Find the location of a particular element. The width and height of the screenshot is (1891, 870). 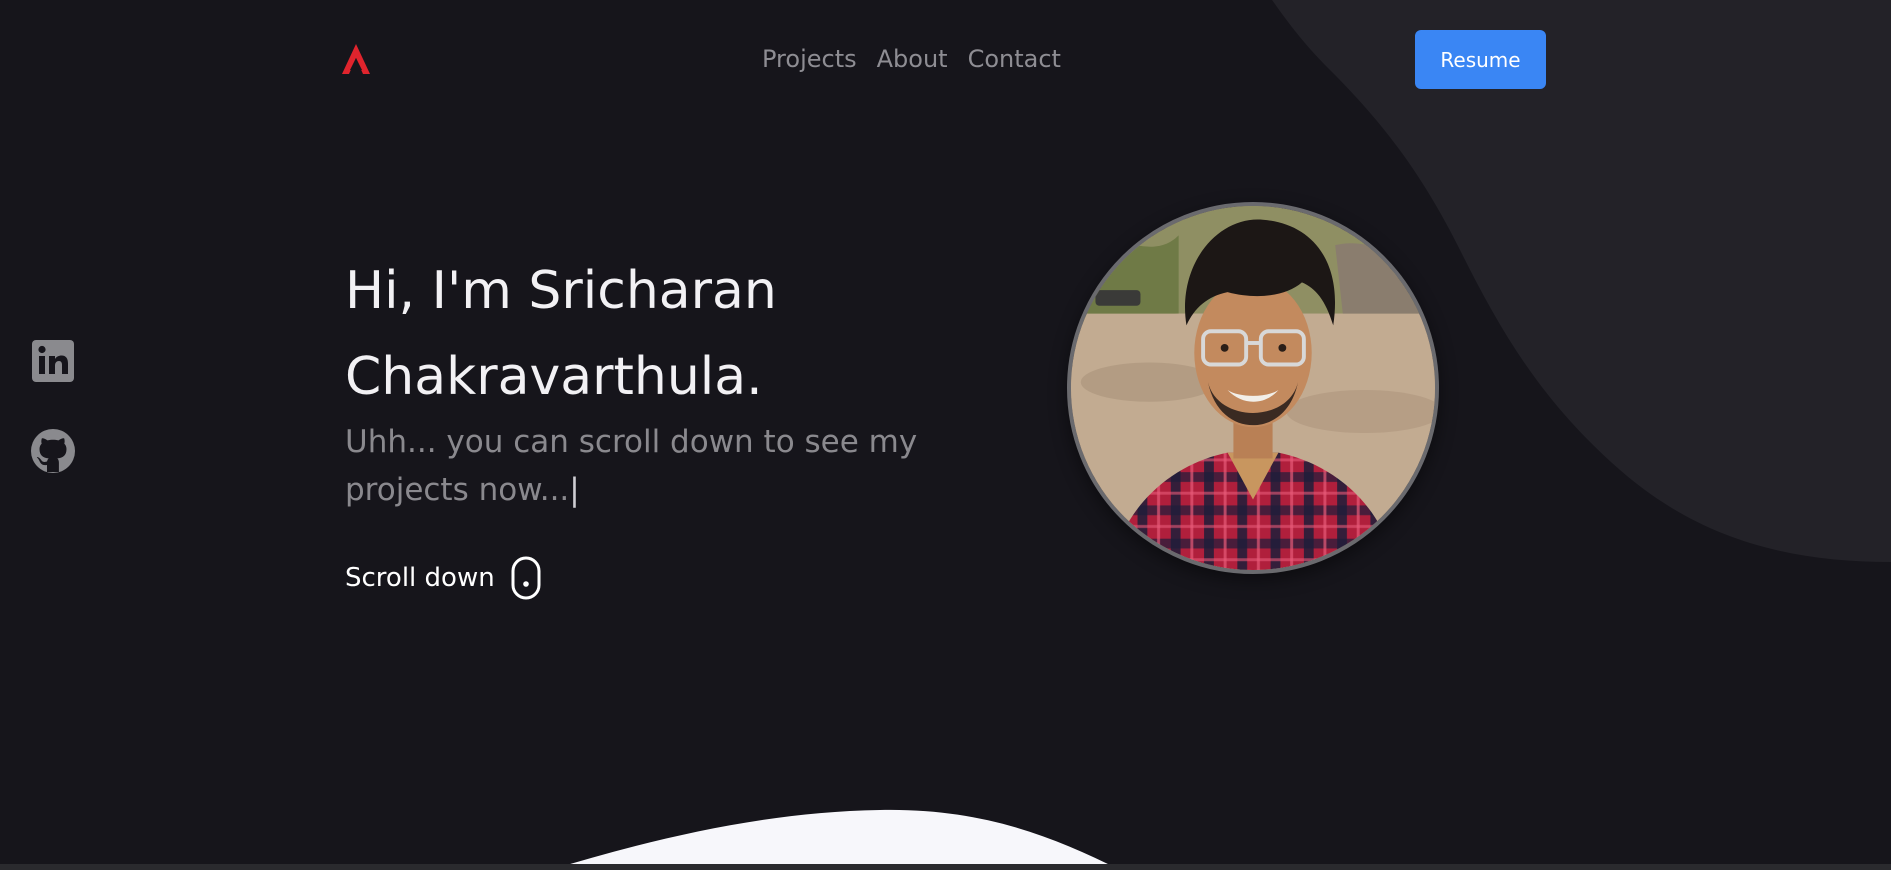

profile-photo-illustration is located at coordinates (1253, 388).